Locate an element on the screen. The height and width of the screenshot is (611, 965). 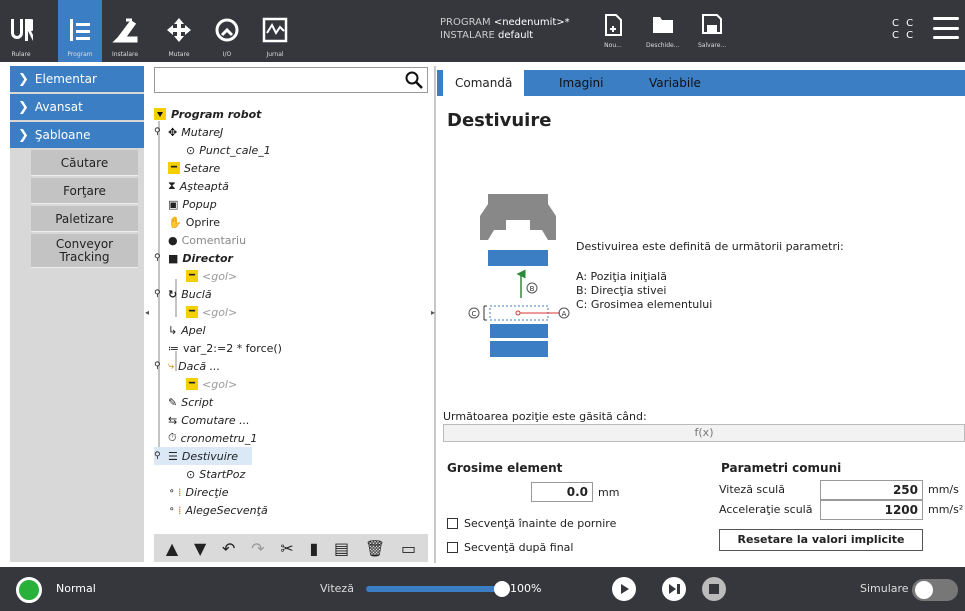
tree-node-root: Program robot is located at coordinates (207, 114).